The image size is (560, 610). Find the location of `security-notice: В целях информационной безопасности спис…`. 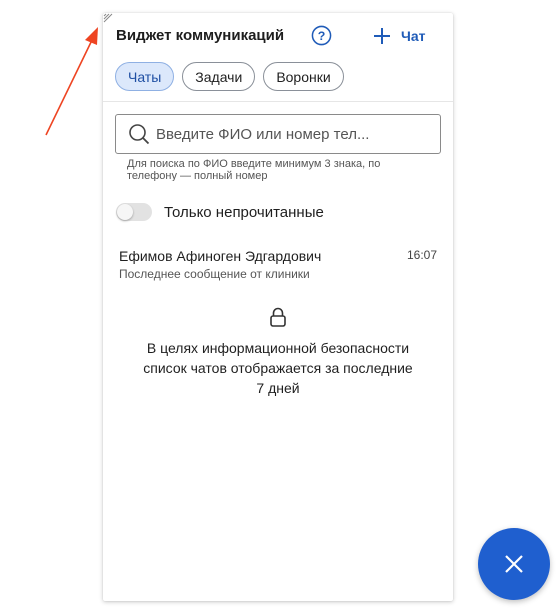

security-notice: В целях информационной безопасности спис… is located at coordinates (278, 368).